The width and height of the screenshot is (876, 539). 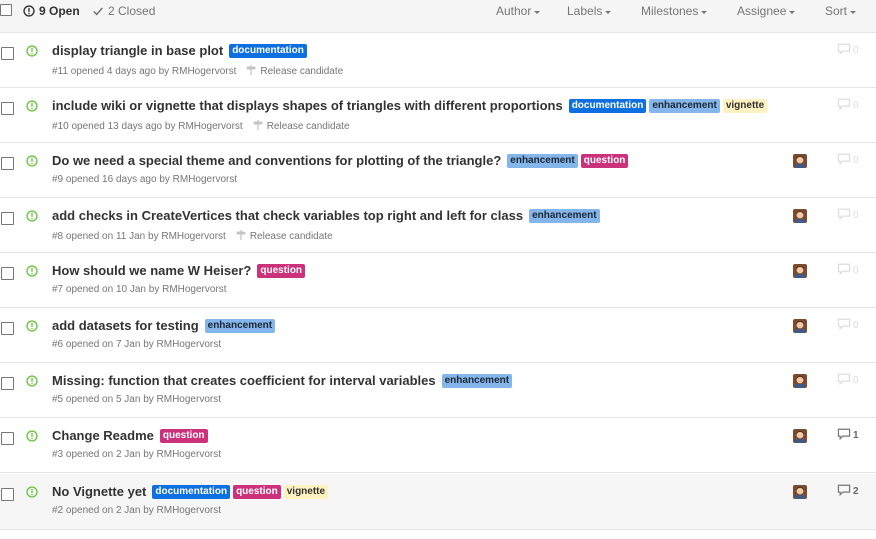 I want to click on comment-count-value: 2, so click(x=856, y=491).